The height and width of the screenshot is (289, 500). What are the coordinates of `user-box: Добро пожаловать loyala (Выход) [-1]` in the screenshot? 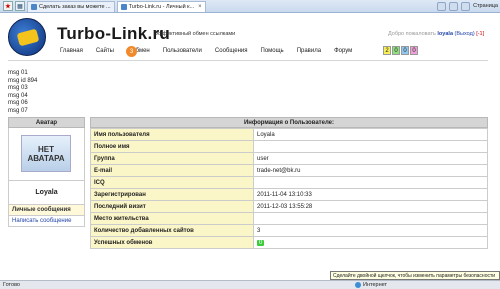 It's located at (436, 34).